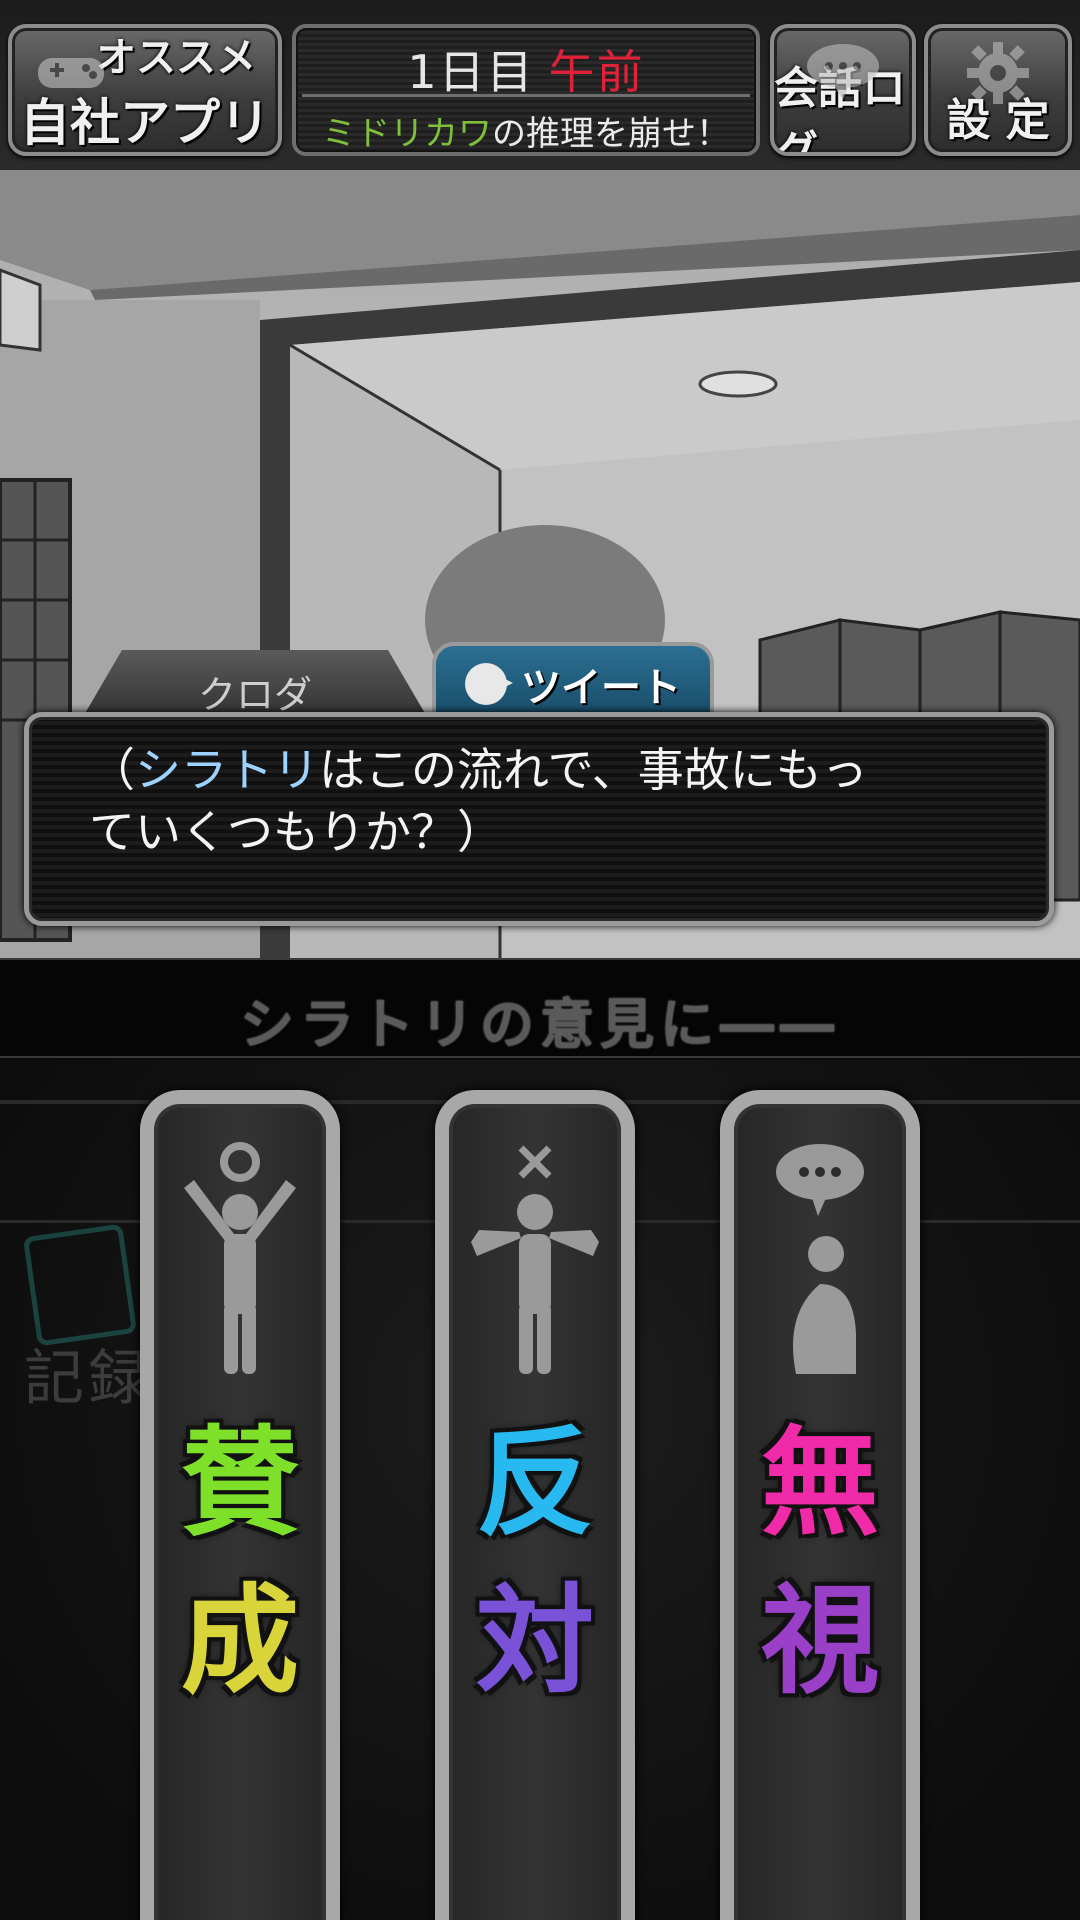  I want to click on dialog-line-2: ていくつもりか？）, so click(296, 832).